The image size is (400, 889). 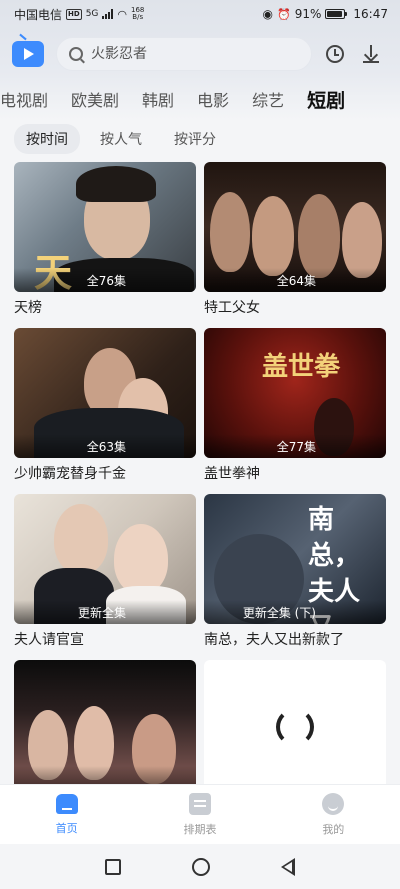 What do you see at coordinates (24, 99) in the screenshot?
I see `tab-tv-series: 电视剧` at bounding box center [24, 99].